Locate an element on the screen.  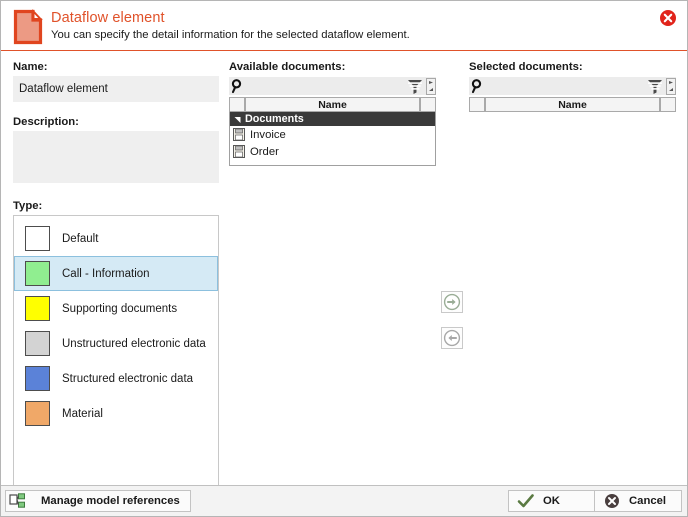
available-filter-controls is located at coordinates (420, 86).